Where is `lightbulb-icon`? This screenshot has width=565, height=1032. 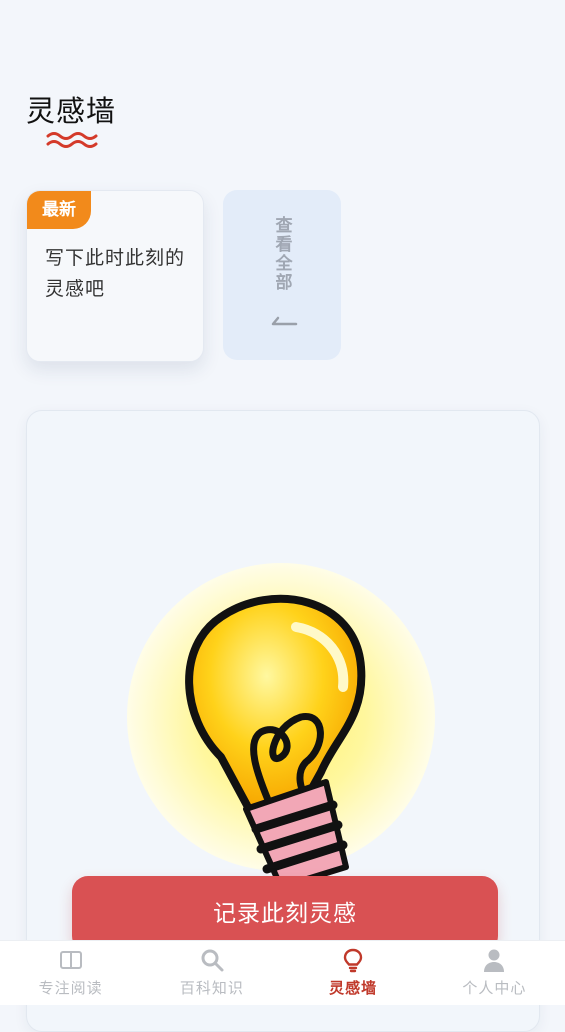
lightbulb-icon is located at coordinates (353, 960).